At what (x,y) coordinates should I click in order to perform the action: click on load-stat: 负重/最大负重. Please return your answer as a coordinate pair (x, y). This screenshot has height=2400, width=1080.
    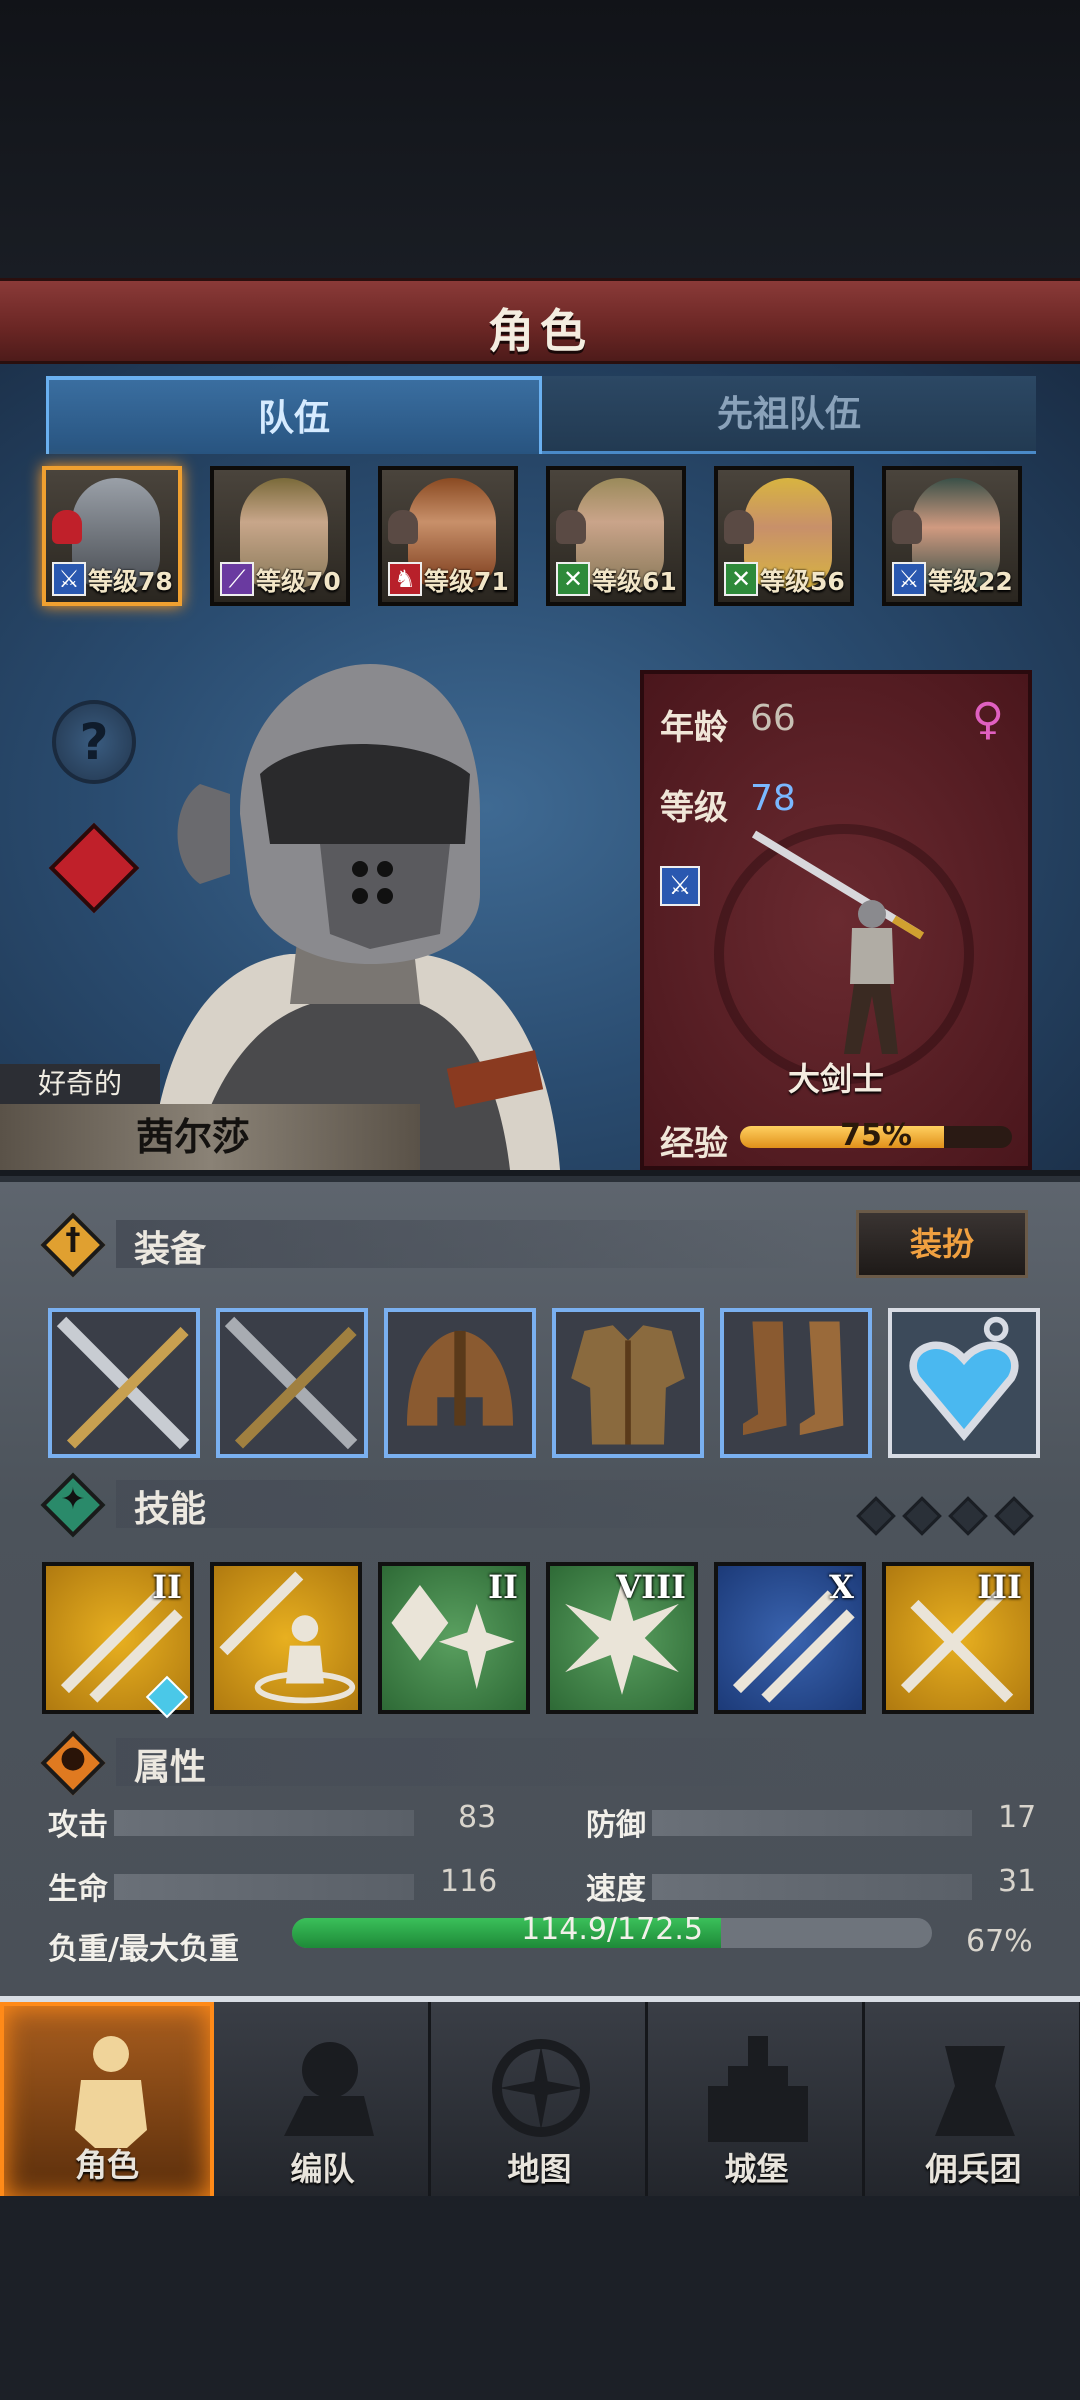
    Looking at the image, I should click on (168, 1945).